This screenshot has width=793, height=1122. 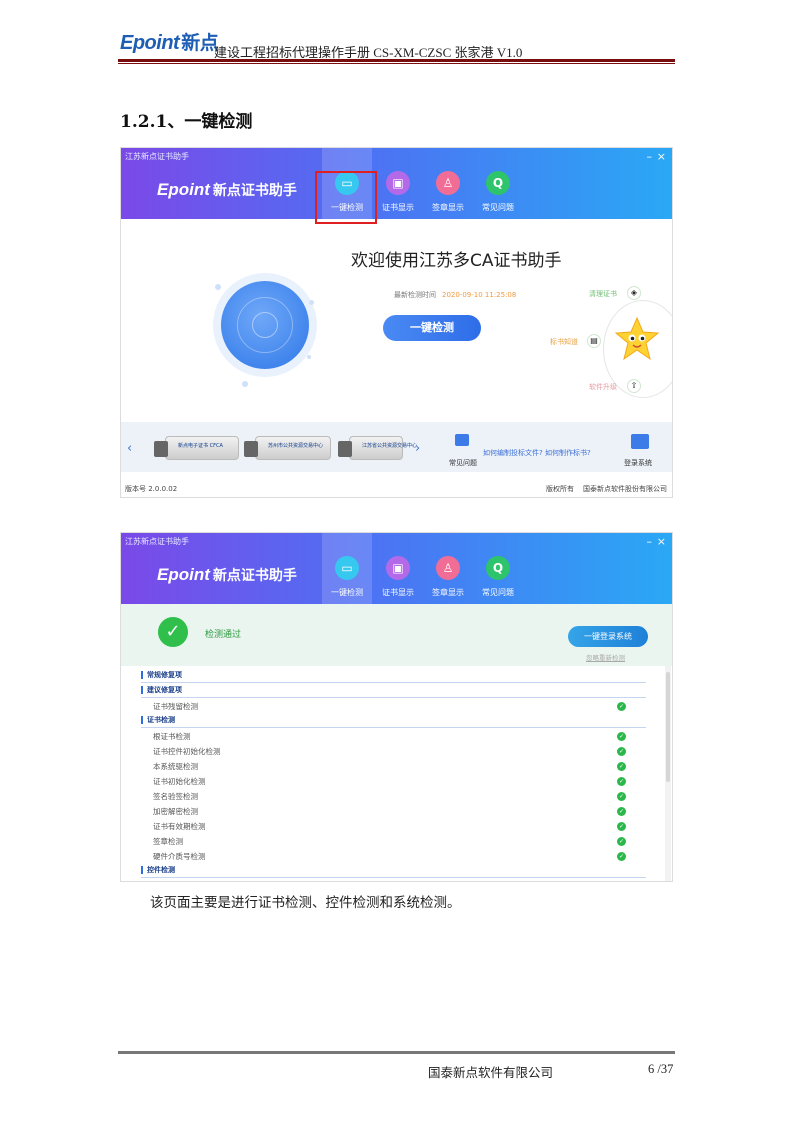 I want to click on highlight-box, so click(x=346, y=197).